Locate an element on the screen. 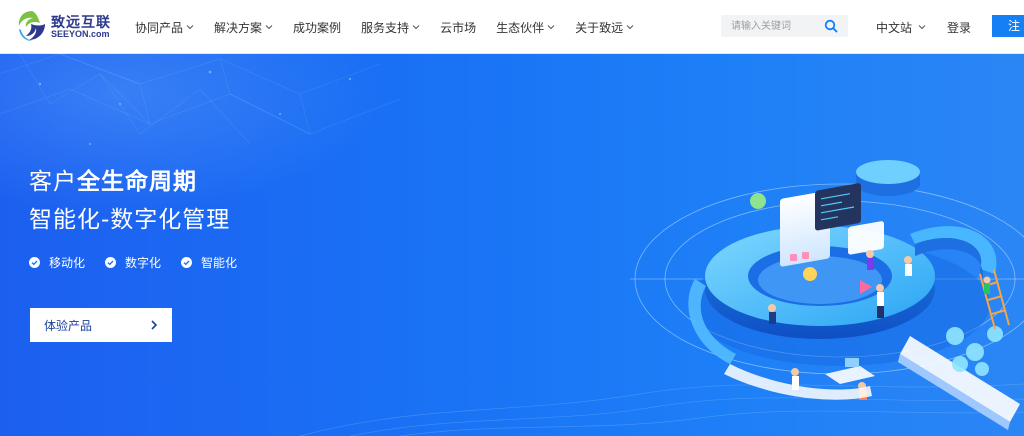  brand-logo: 致远互联 SEEYON.com is located at coordinates (66, 26).